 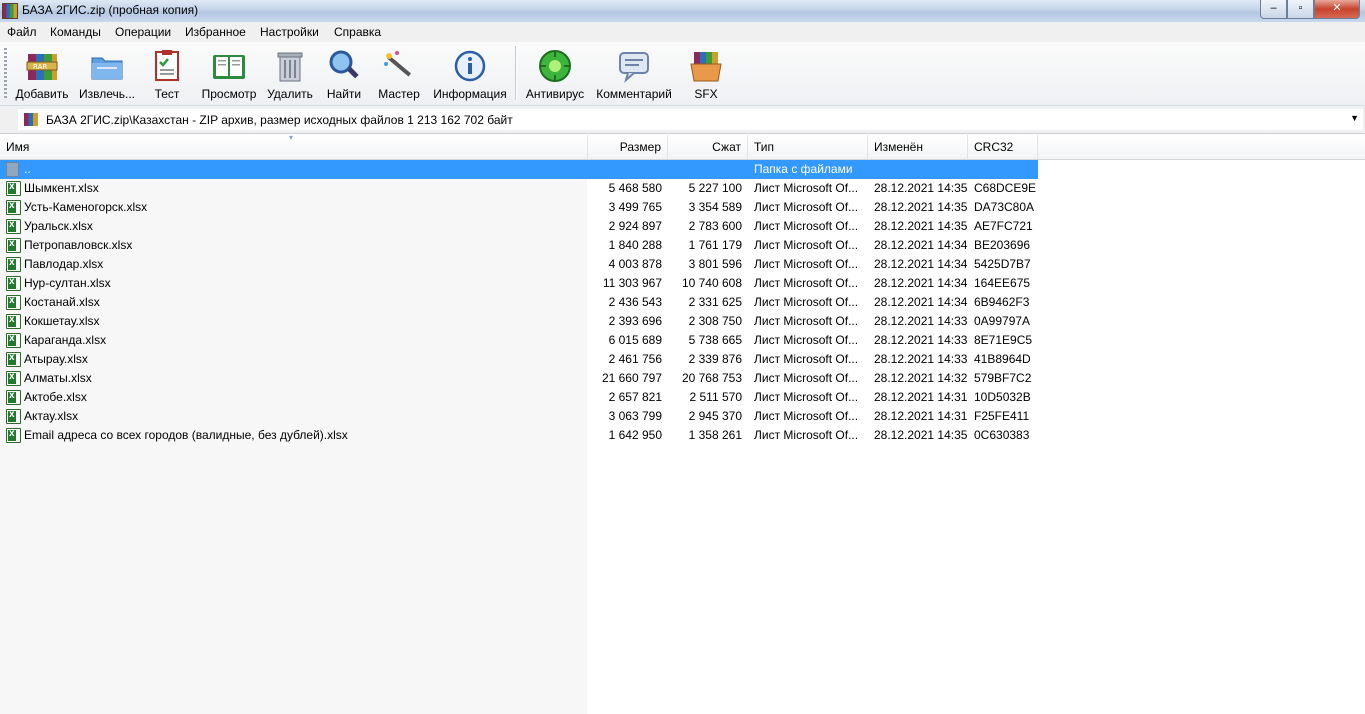 What do you see at coordinates (715, 188) in the screenshot?
I see `file-packed: 5 227 100` at bounding box center [715, 188].